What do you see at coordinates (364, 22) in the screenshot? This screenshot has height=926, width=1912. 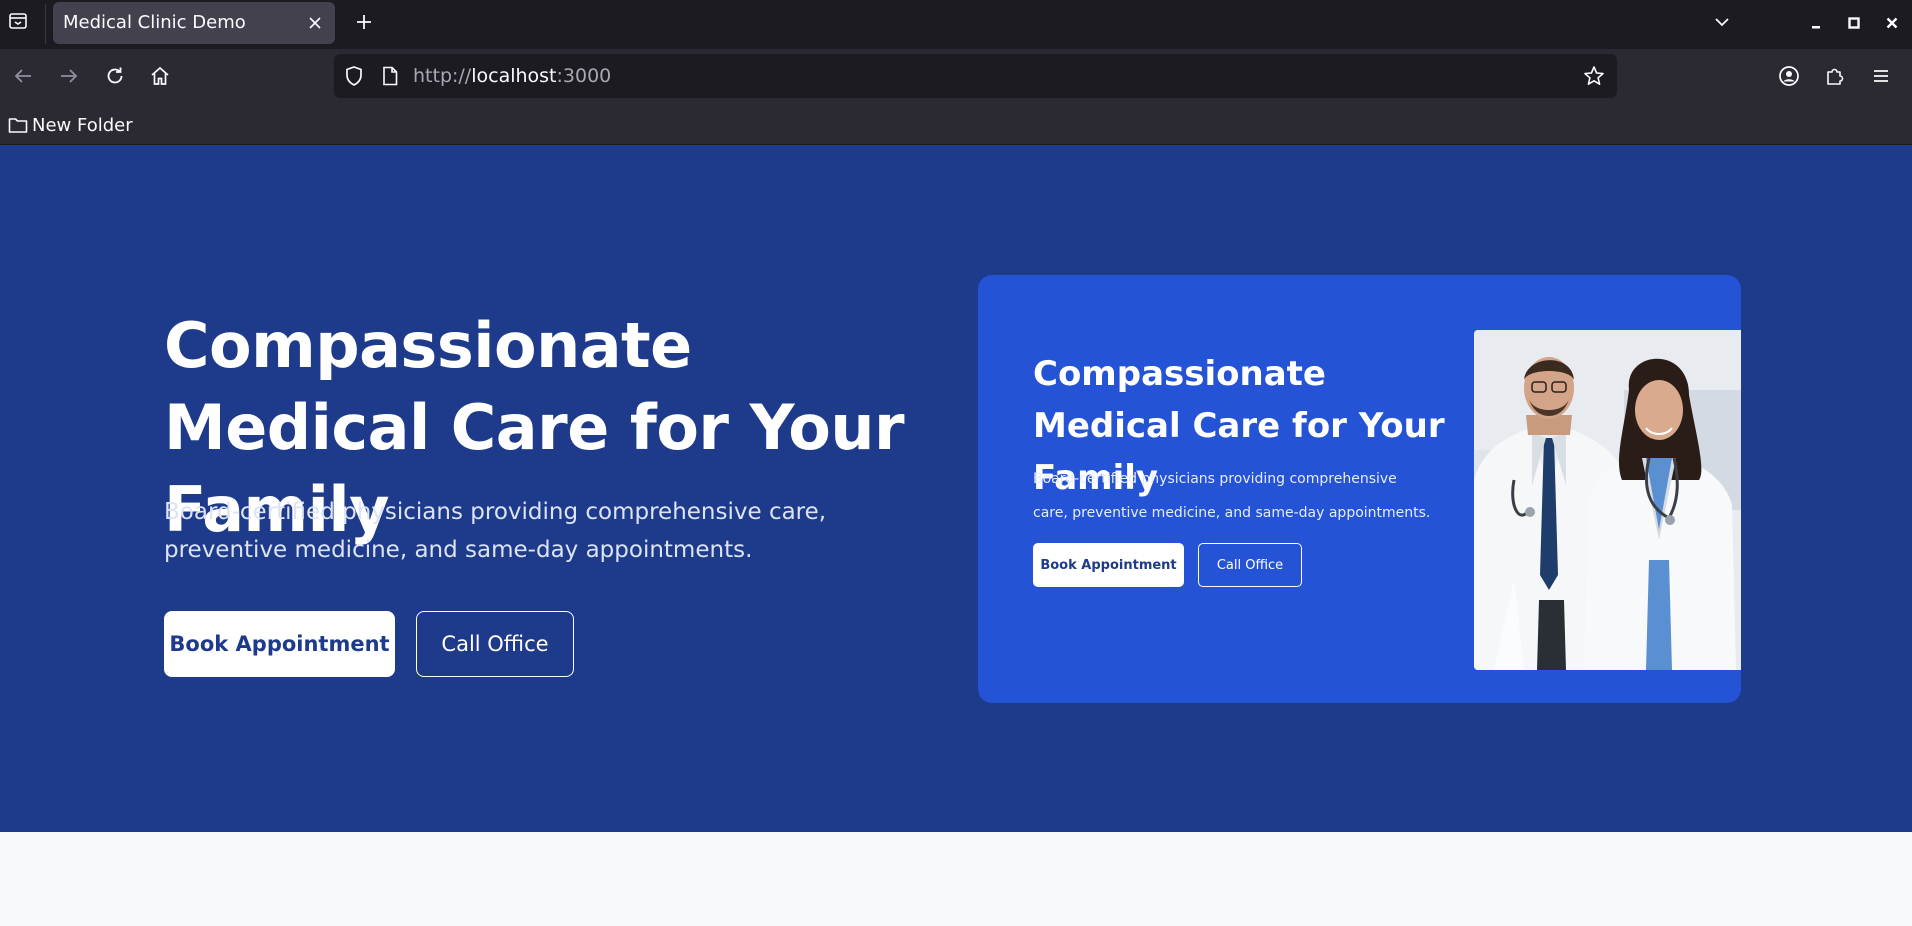 I see `plus-icon` at bounding box center [364, 22].